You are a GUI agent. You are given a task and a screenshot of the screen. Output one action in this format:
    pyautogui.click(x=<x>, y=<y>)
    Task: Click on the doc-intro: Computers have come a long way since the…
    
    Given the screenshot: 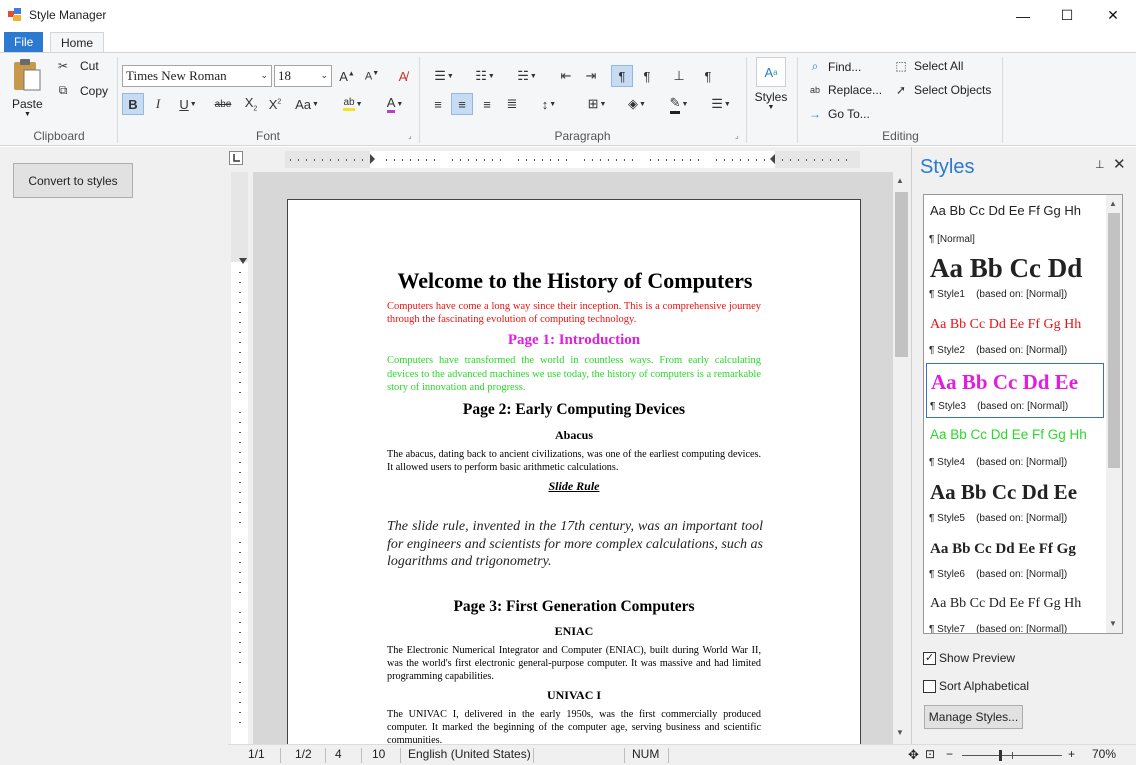 What is the action you would take?
    pyautogui.click(x=574, y=313)
    